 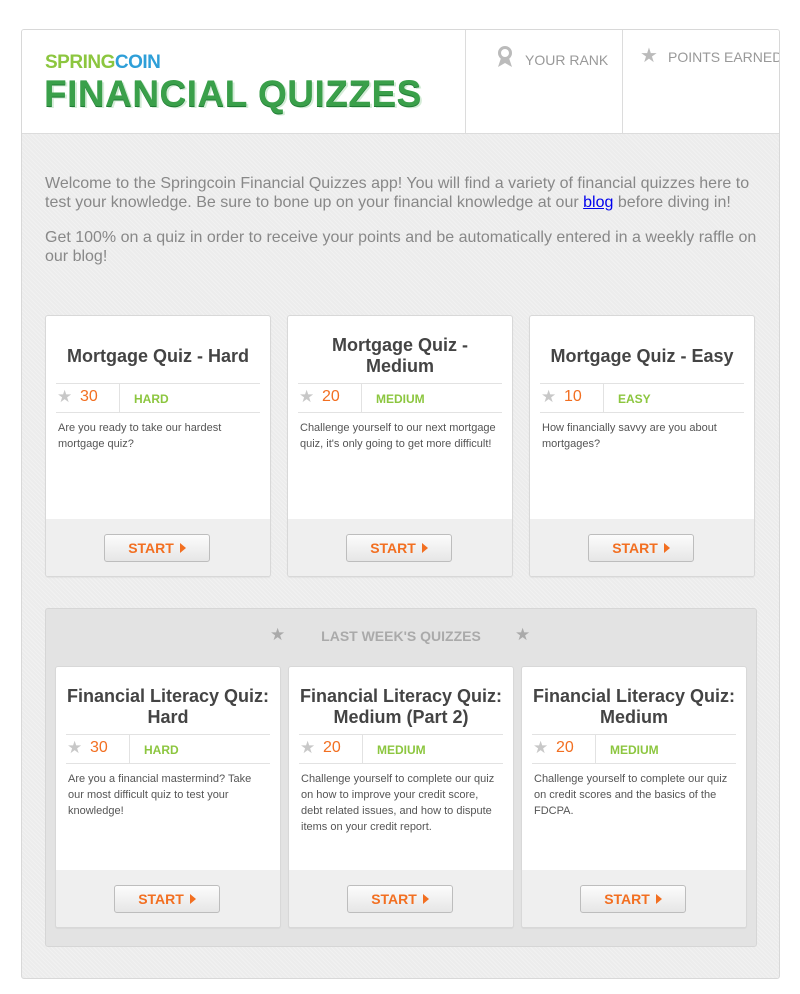 I want to click on points-earned-label: POINTS EARNED, so click(x=724, y=57).